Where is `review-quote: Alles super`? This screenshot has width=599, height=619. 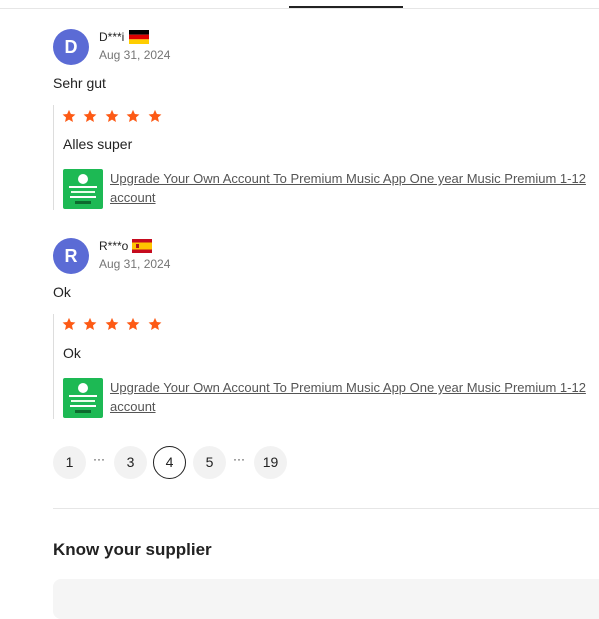
review-quote: Alles super is located at coordinates (98, 144).